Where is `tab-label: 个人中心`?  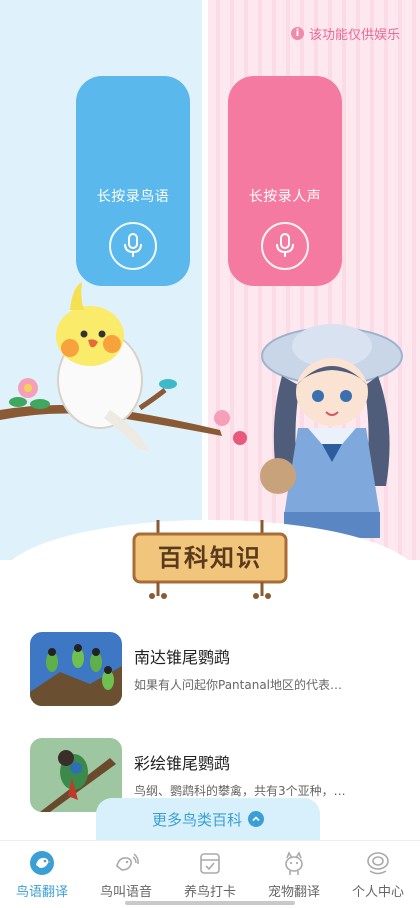 tab-label: 个人中心 is located at coordinates (377, 892).